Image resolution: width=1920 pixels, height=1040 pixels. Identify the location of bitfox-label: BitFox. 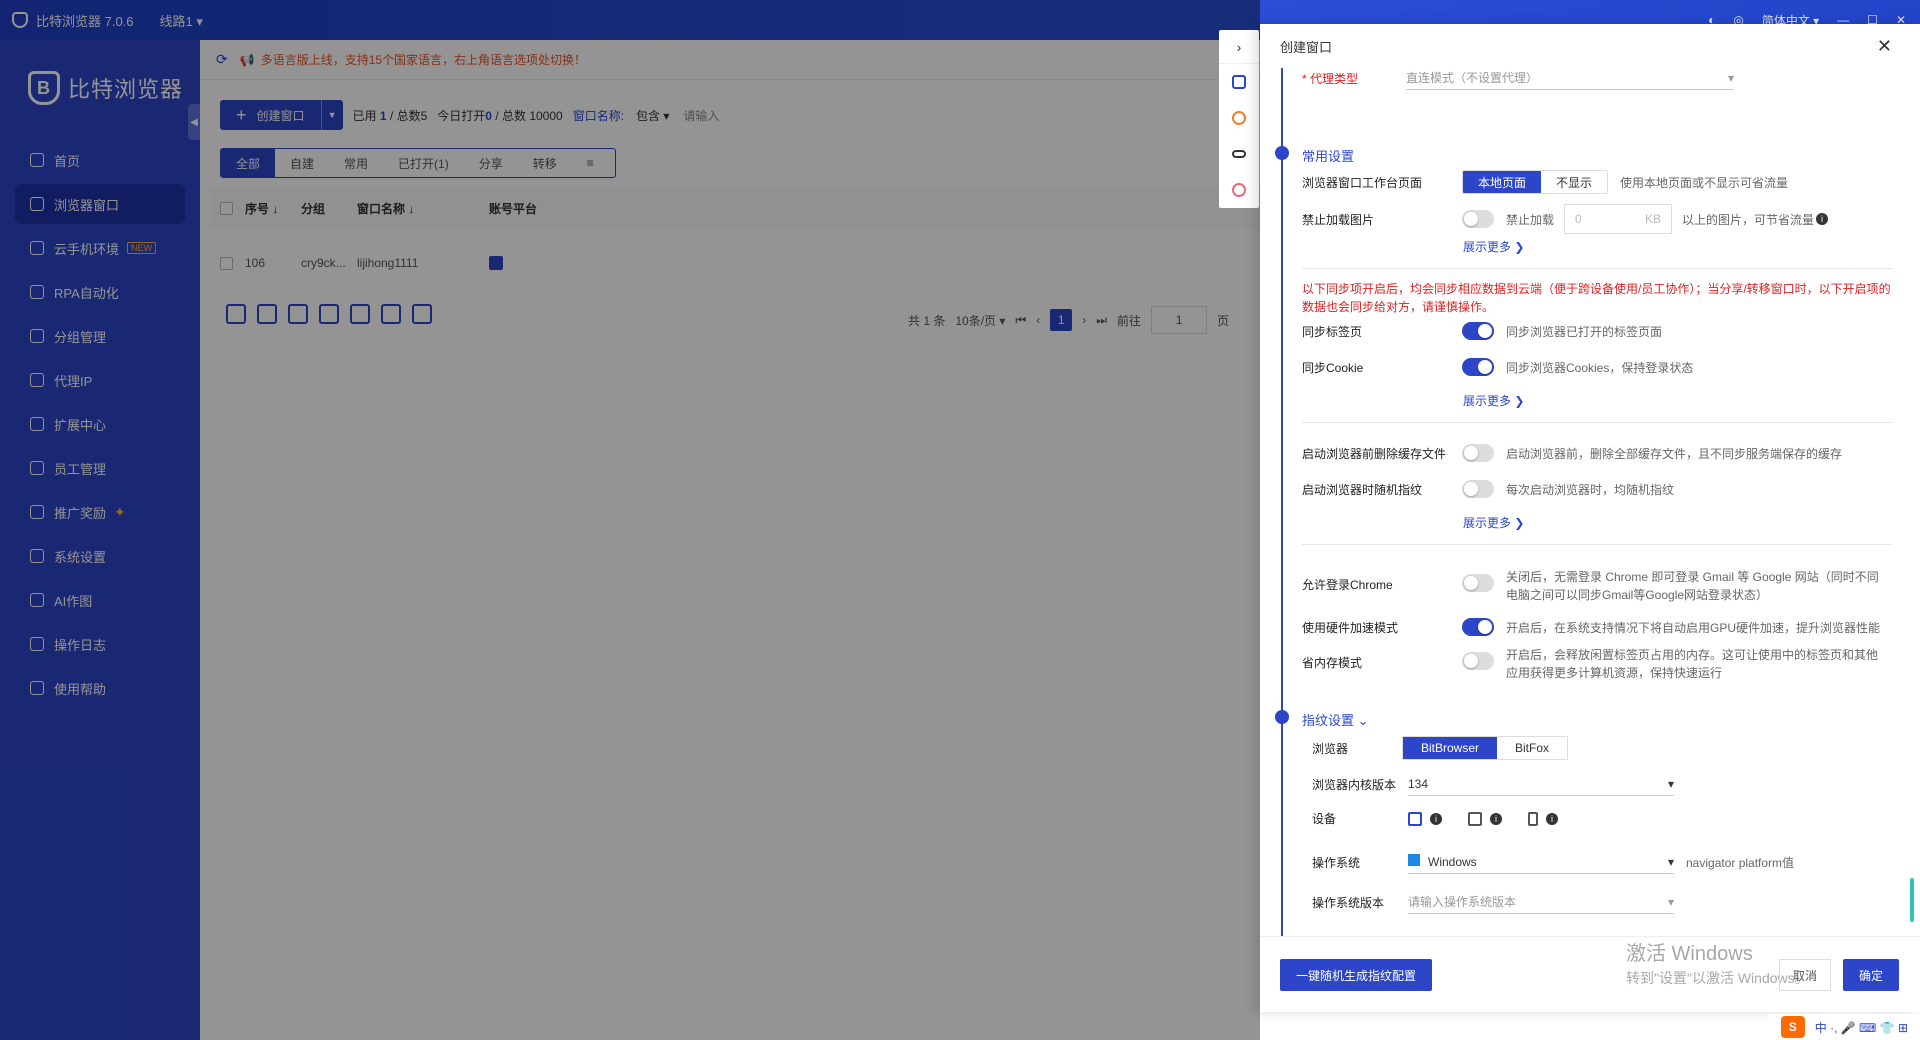
(1532, 748).